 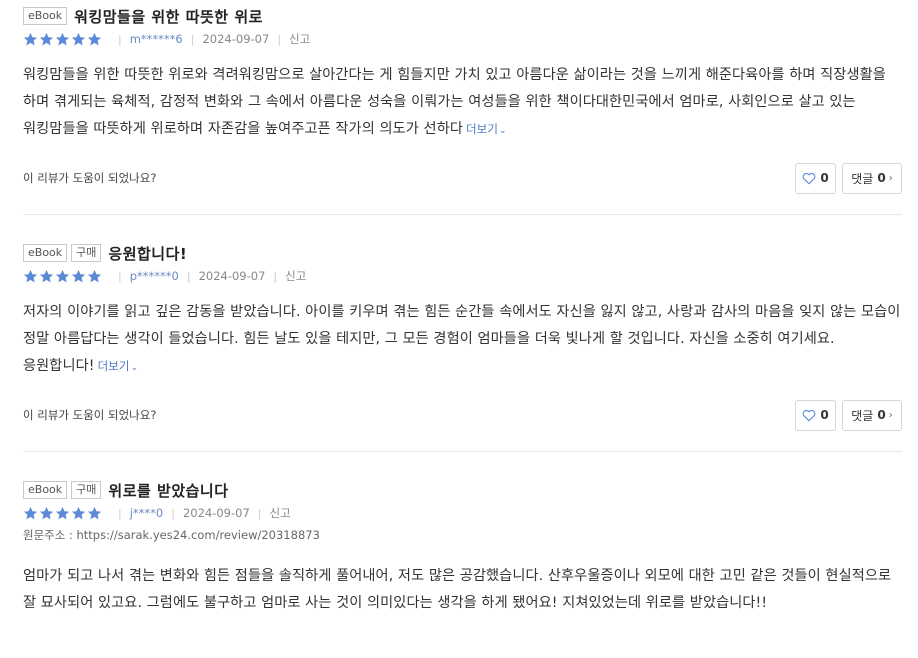 What do you see at coordinates (462, 16) in the screenshot?
I see `review-title-row: eBook 워킹맘들을 위한 따뜻한 위로` at bounding box center [462, 16].